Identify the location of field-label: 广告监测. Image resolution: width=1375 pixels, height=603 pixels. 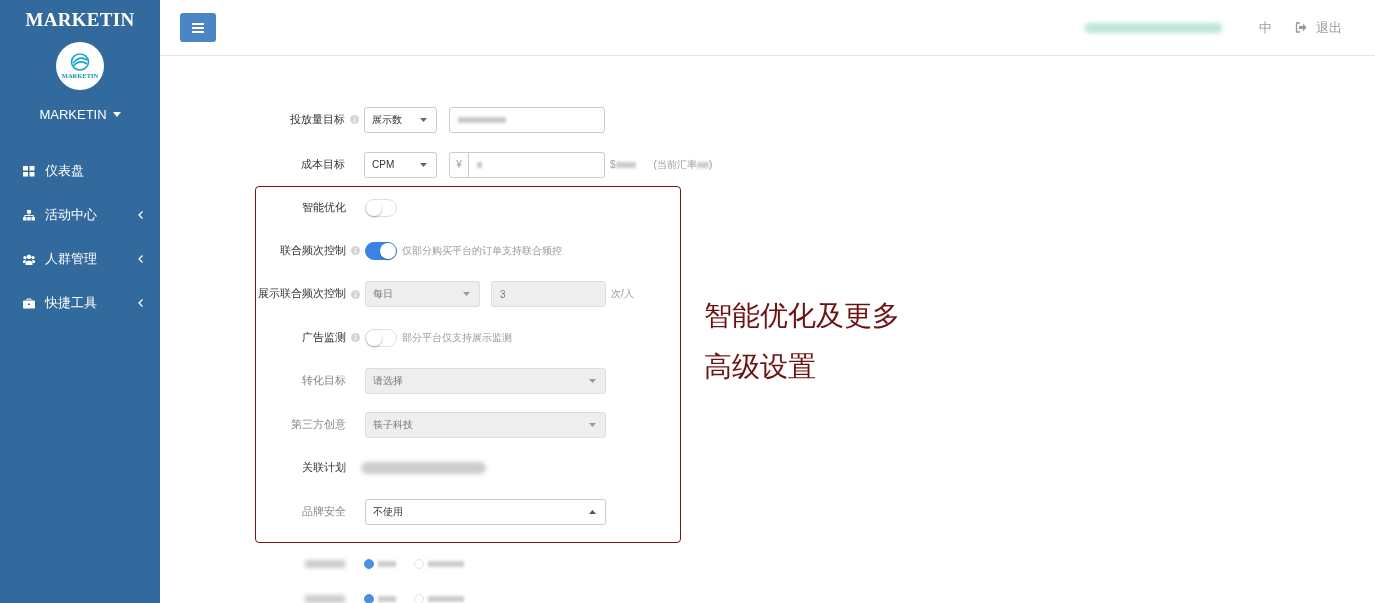
(324, 337).